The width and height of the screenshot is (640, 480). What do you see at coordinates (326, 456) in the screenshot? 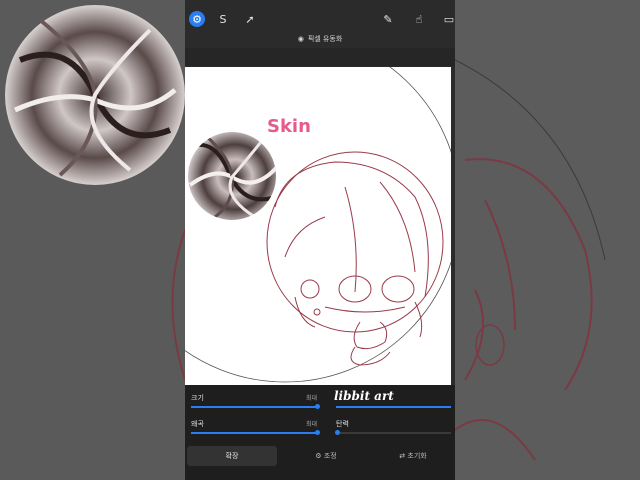
I see `tab-adjust: ⚙ 조정` at bounding box center [326, 456].